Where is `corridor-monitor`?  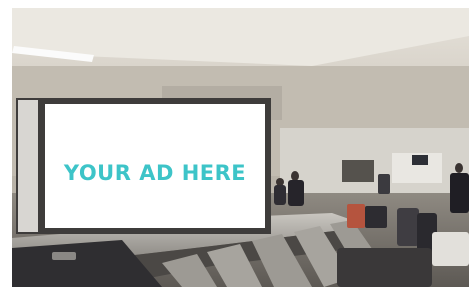
corridor-monitor is located at coordinates (420, 160).